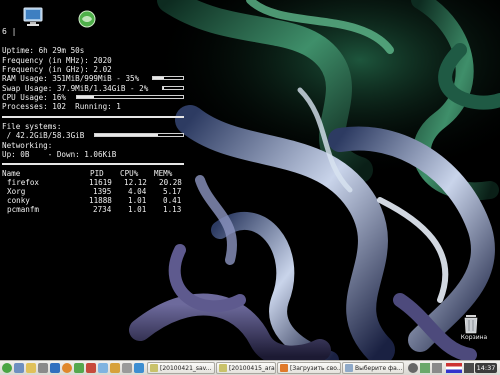 This screenshot has width=500, height=375. Describe the element at coordinates (172, 200) in the screenshot. I see `process-mem: 0.41` at that location.